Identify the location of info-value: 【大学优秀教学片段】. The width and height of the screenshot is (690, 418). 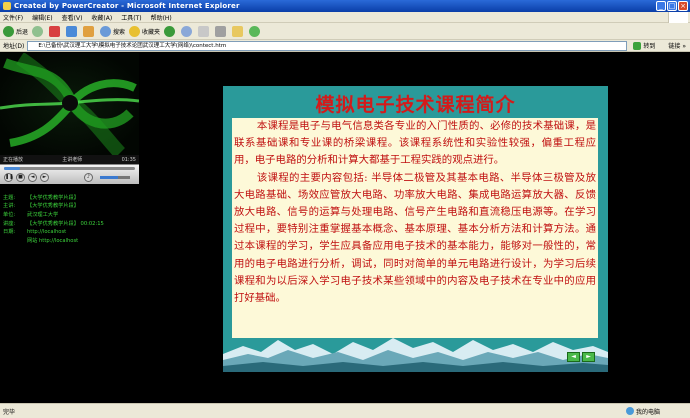
(53, 206).